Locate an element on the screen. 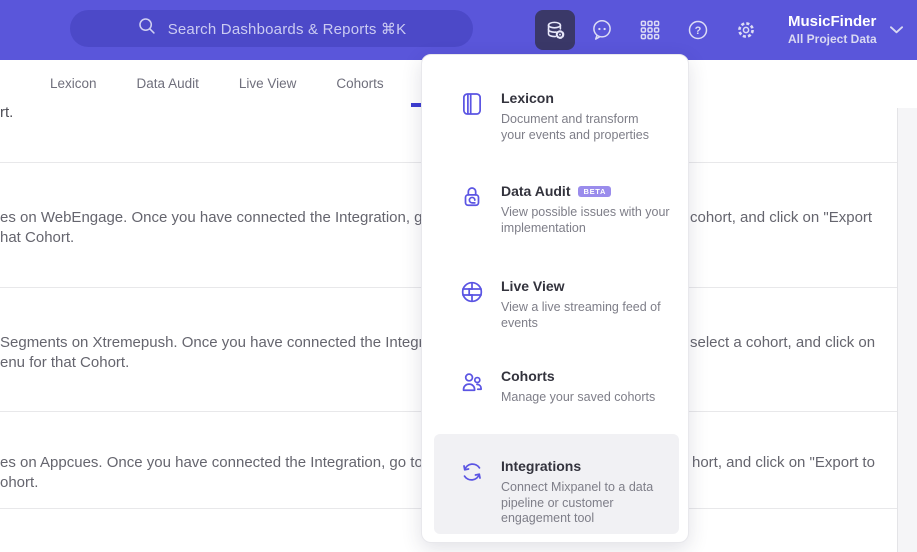  help-icon: ? is located at coordinates (698, 30).